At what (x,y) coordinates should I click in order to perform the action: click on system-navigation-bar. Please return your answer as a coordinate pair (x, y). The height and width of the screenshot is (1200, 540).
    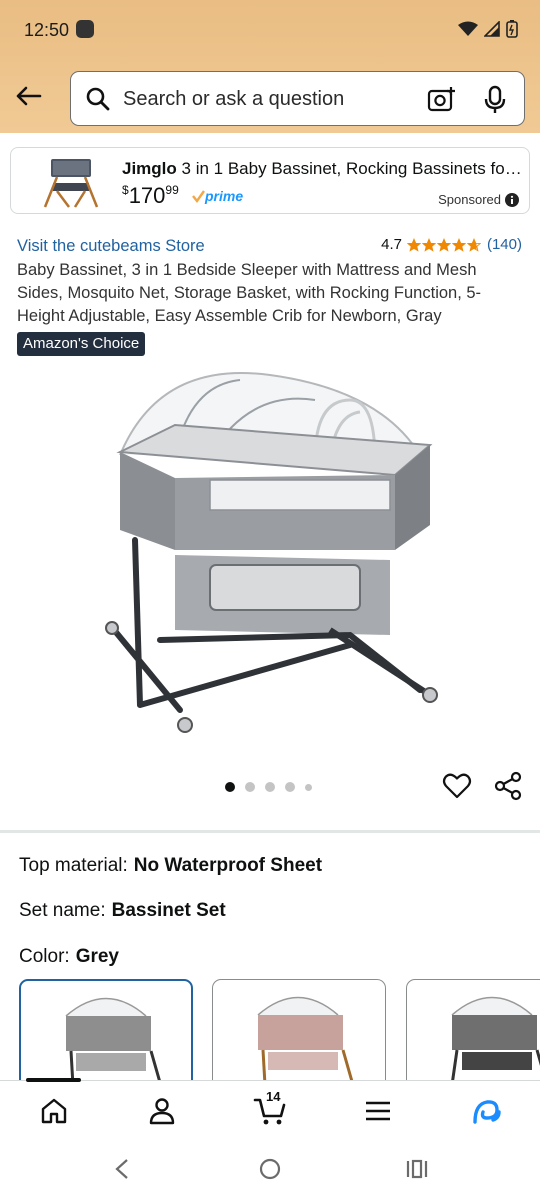
    Looking at the image, I should click on (270, 1170).